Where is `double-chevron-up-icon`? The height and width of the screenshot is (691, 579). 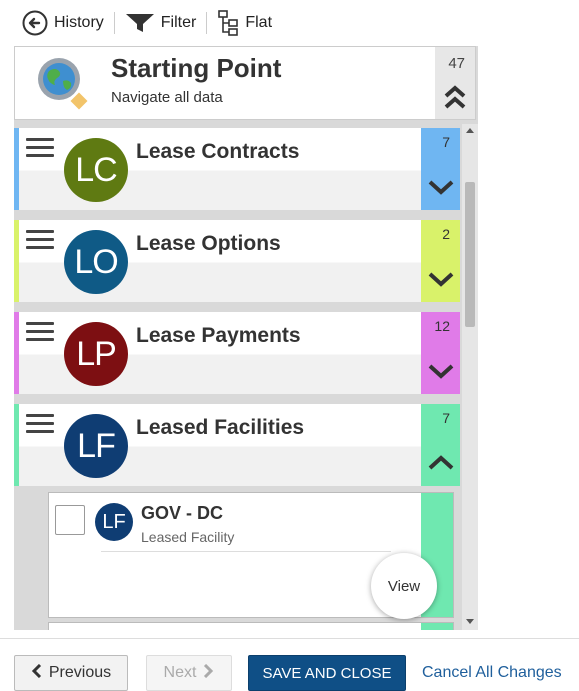
double-chevron-up-icon is located at coordinates (455, 99).